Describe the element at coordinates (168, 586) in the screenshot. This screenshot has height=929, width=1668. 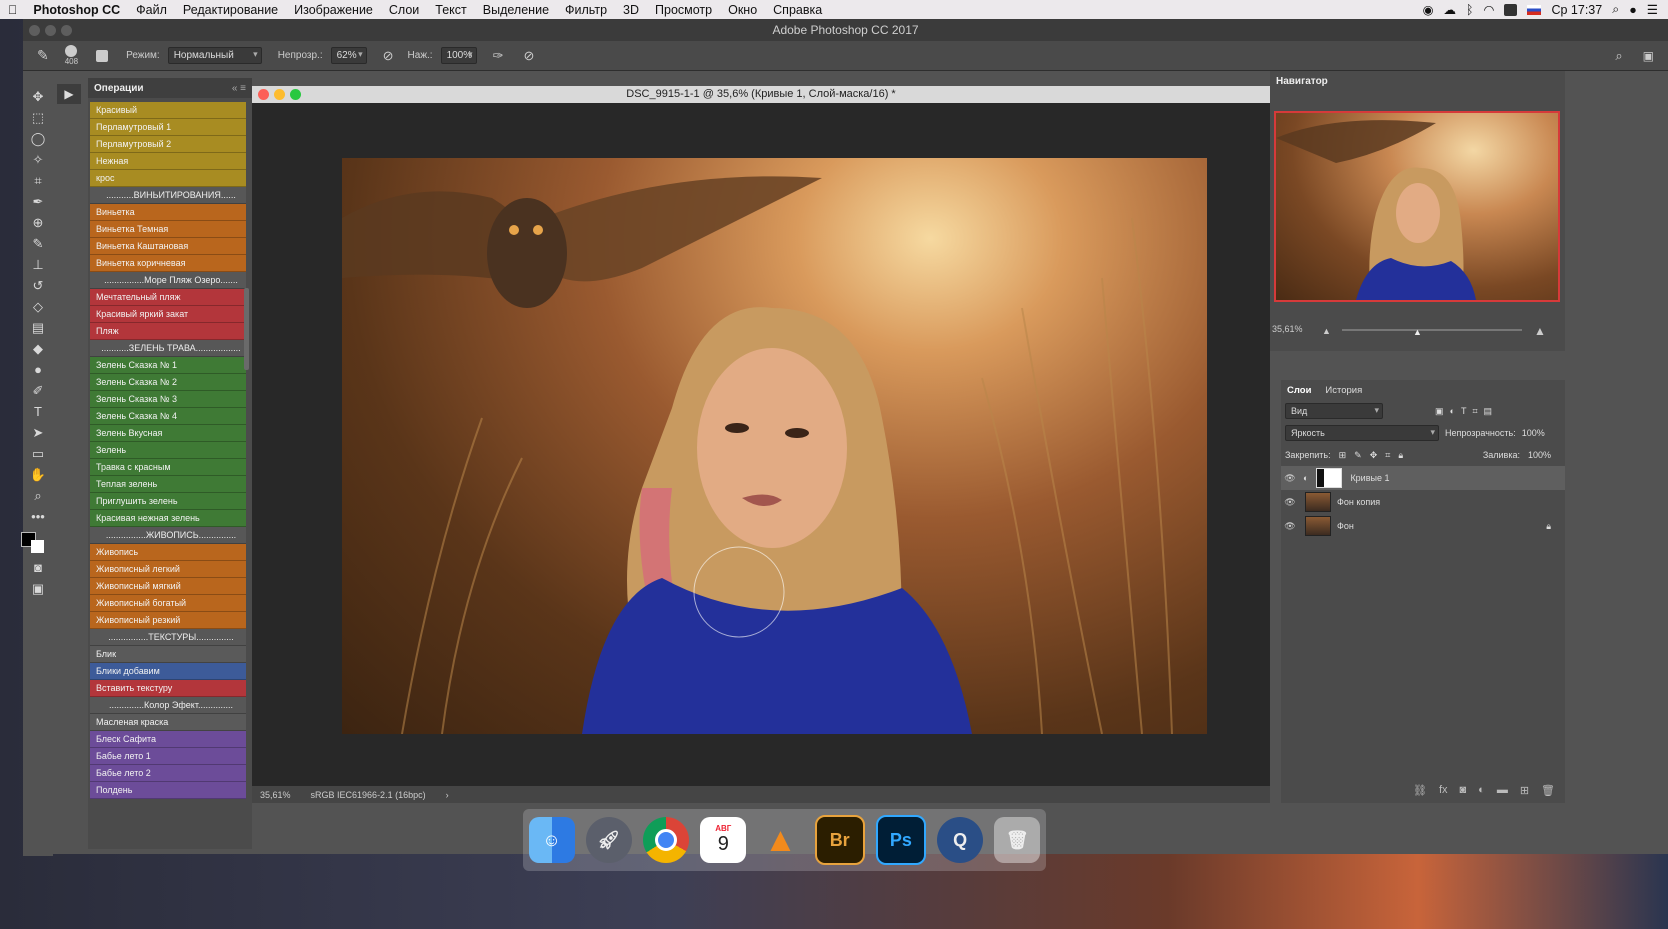
I see `action-item: Живописный мягкий` at that location.